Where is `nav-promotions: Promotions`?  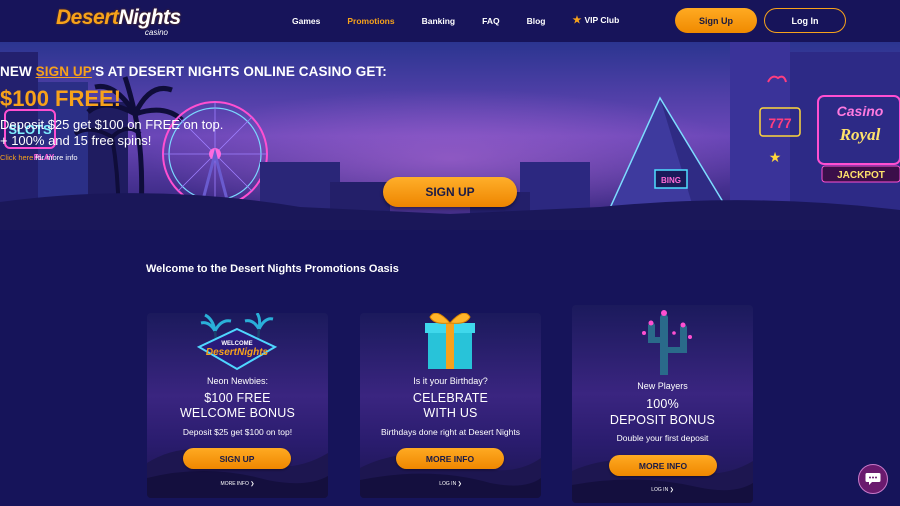 nav-promotions: Promotions is located at coordinates (370, 21).